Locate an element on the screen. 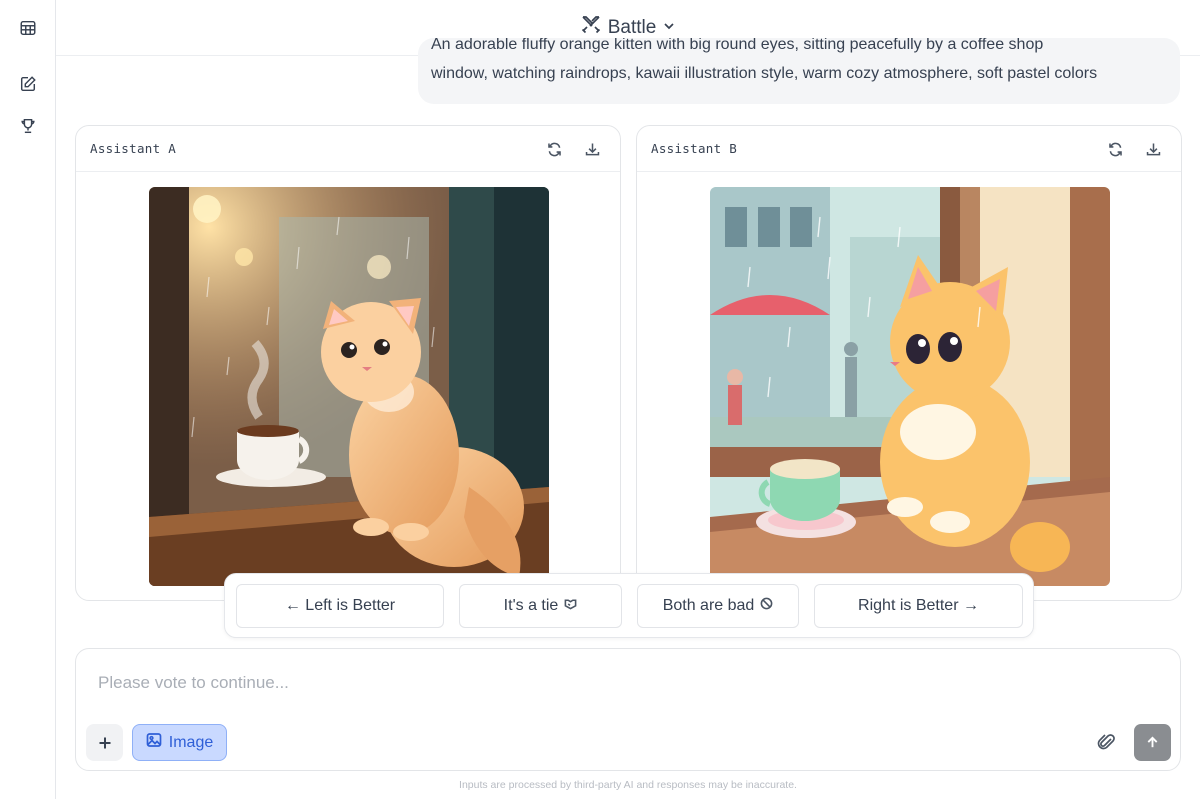  image-mode-button: Image is located at coordinates (179, 742).